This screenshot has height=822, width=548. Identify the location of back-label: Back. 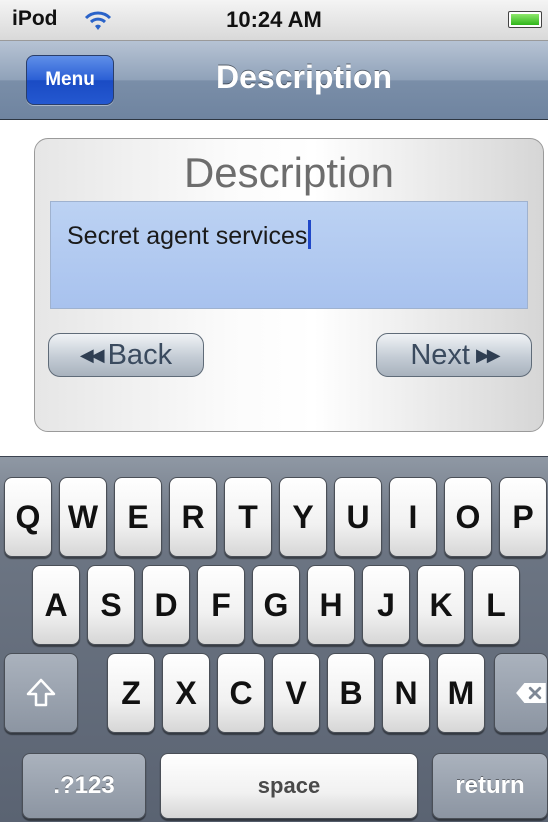
(140, 354).